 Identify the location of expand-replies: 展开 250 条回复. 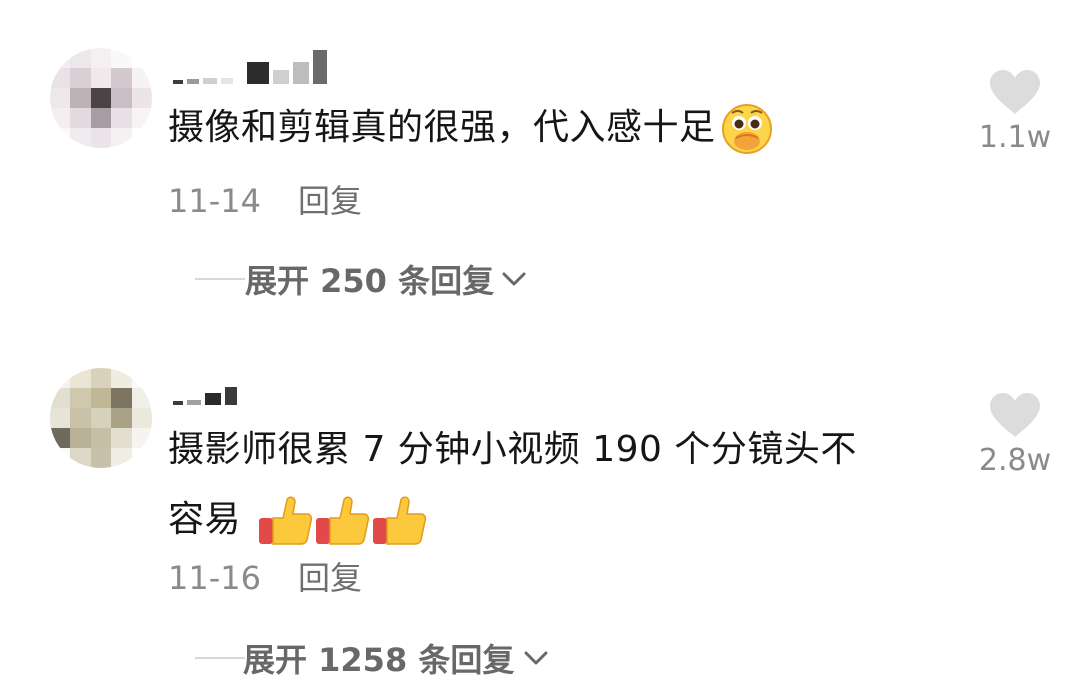
(361, 279).